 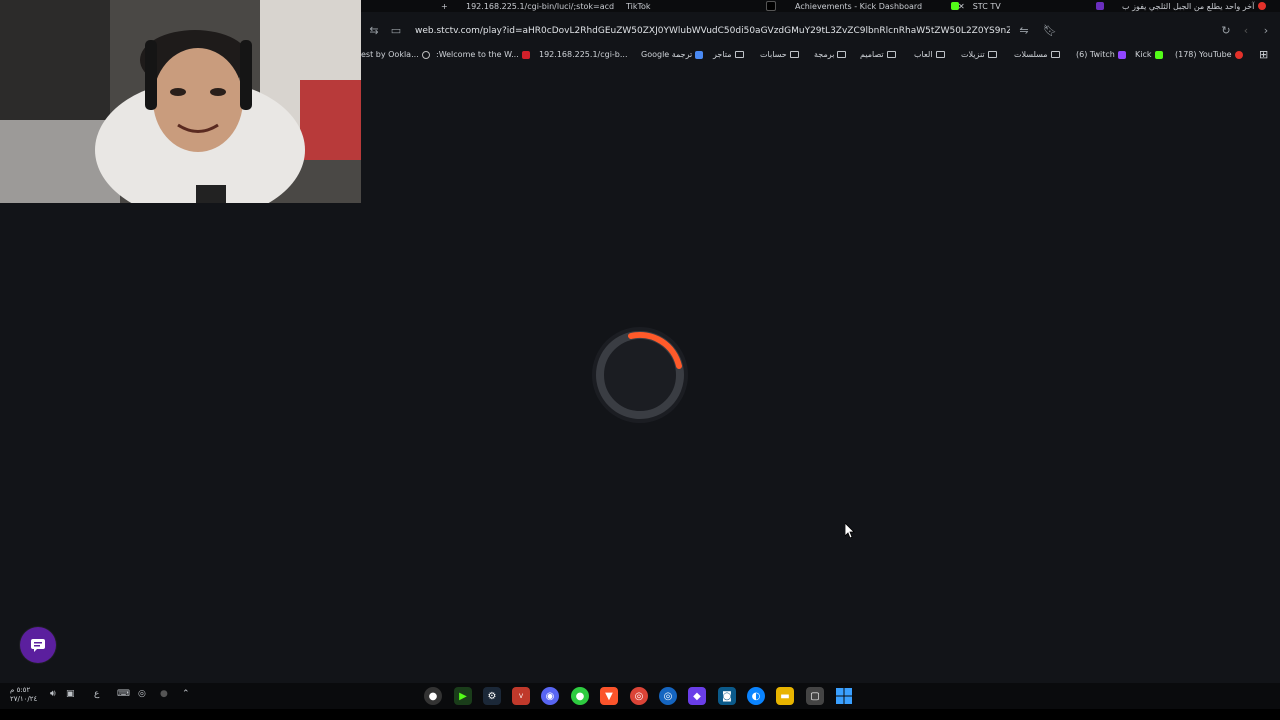 What do you see at coordinates (1188, 6) in the screenshot?
I see `tab-label: آخر واحد يطلع من الجبل الثلجي يفوز ب` at bounding box center [1188, 6].